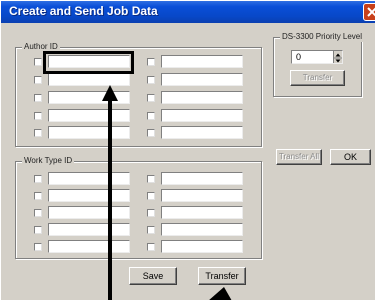  Describe the element at coordinates (317, 57) in the screenshot. I see `priority-spinner: 0` at that location.